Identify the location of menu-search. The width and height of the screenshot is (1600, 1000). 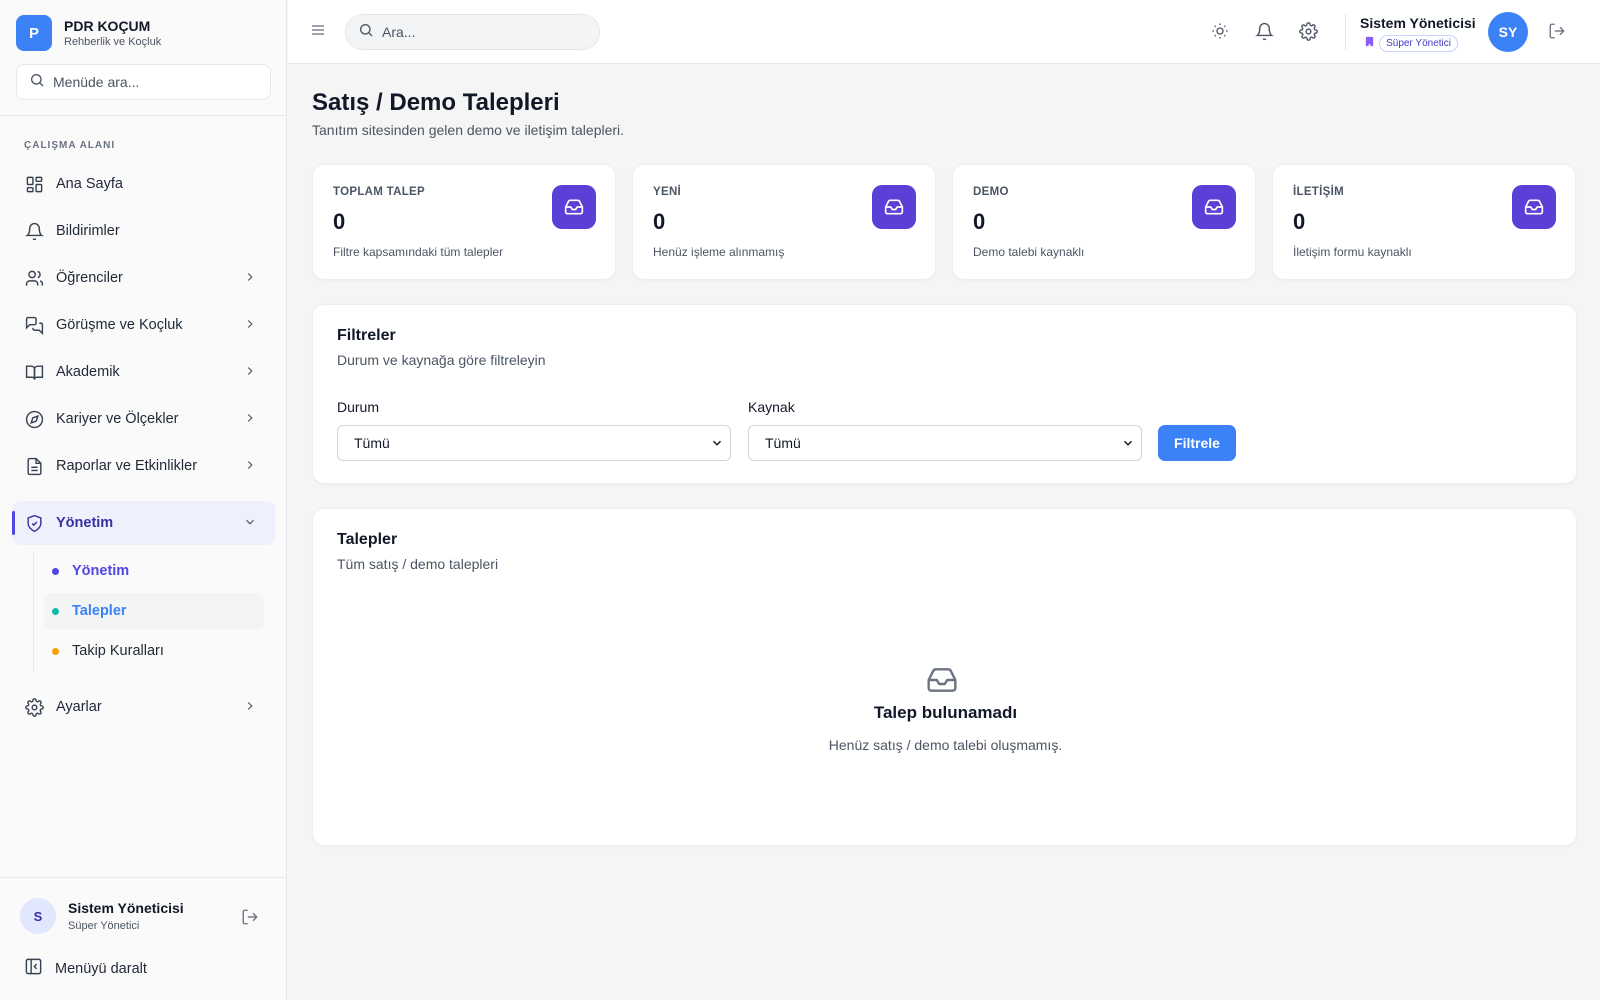
(143, 82).